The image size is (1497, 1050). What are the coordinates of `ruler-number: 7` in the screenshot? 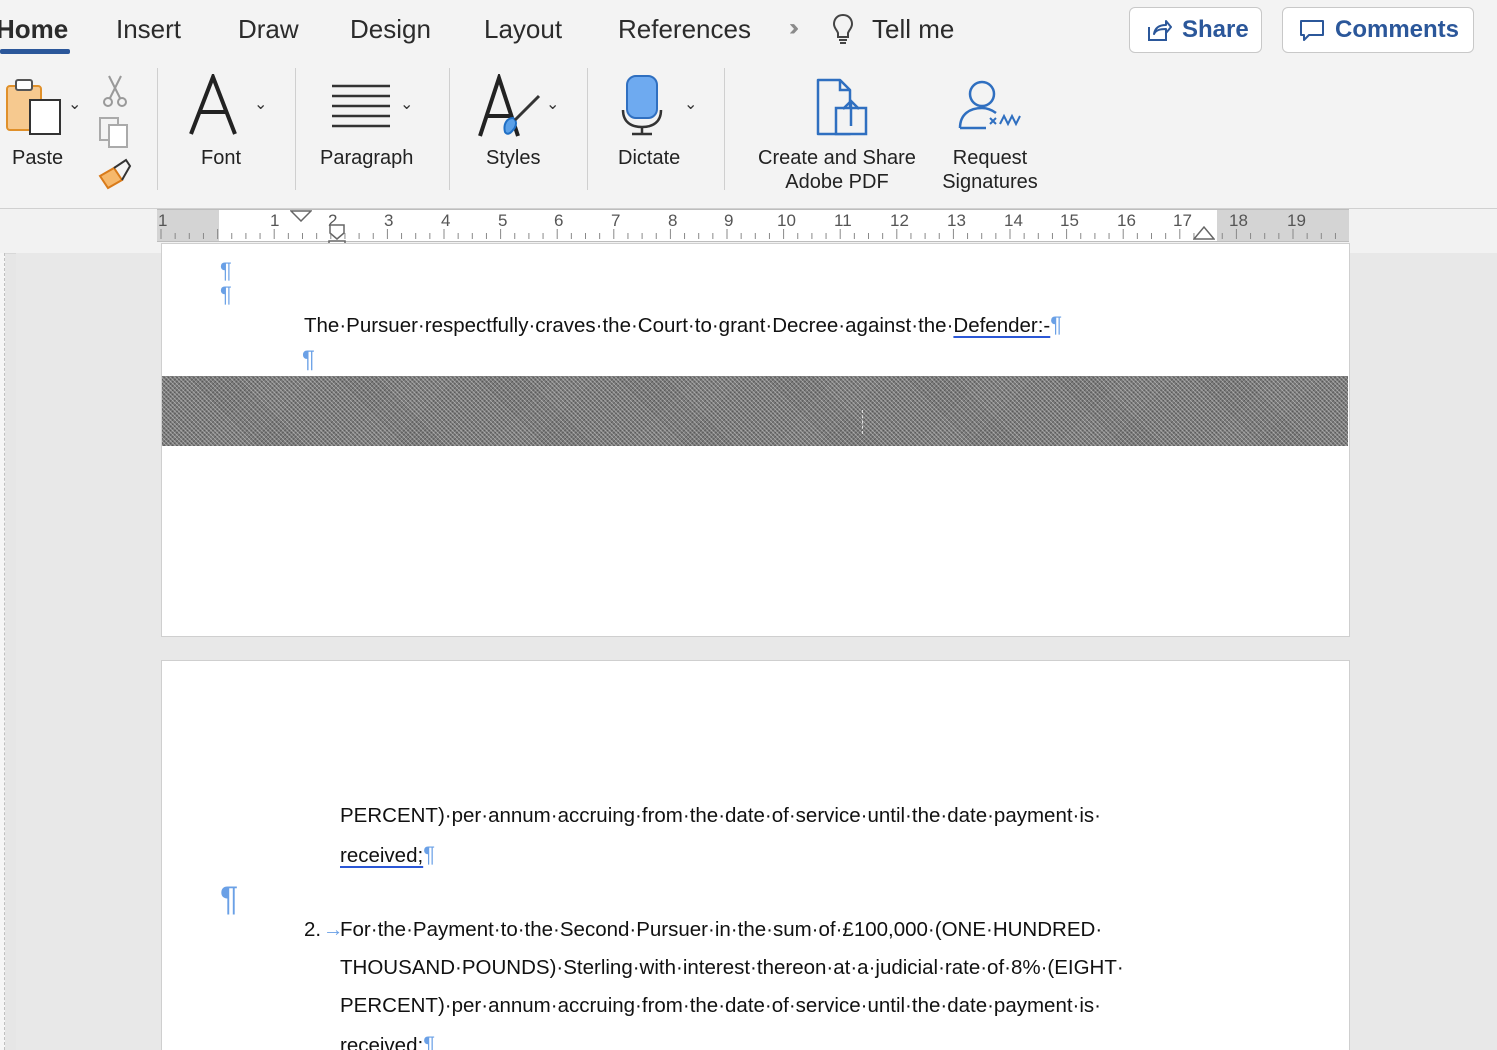 It's located at (616, 220).